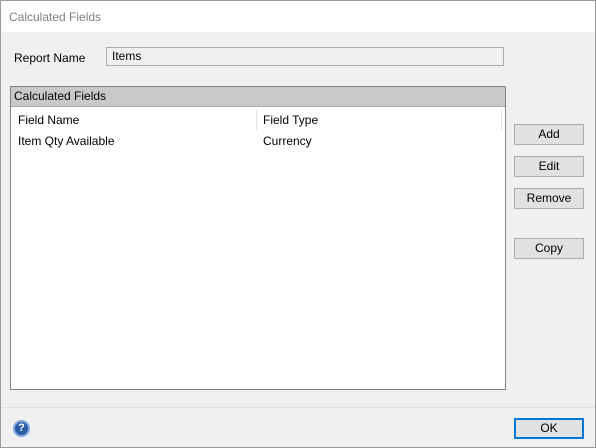 This screenshot has width=596, height=448. I want to click on list-header: Field Name Field Type, so click(258, 120).